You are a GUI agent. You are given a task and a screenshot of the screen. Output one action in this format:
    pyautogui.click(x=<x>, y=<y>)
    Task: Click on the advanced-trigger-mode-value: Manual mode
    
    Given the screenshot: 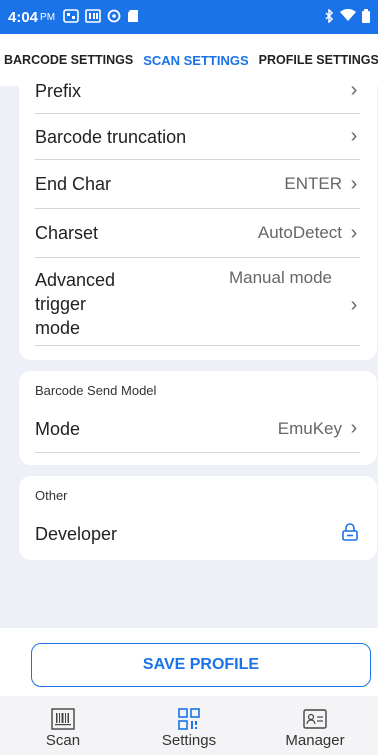 What is the action you would take?
    pyautogui.click(x=280, y=277)
    